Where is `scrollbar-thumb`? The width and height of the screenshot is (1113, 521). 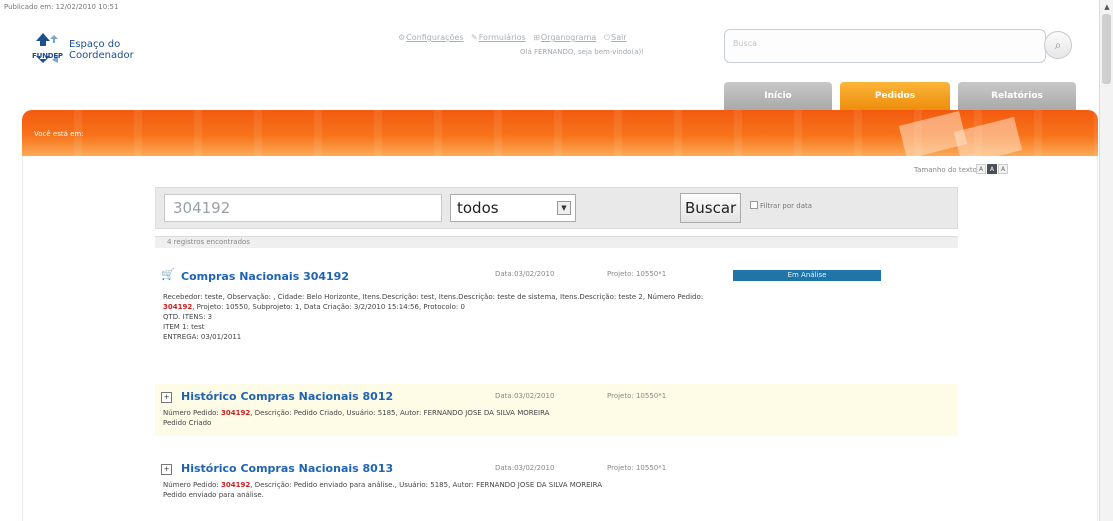 scrollbar-thumb is located at coordinates (1106, 49).